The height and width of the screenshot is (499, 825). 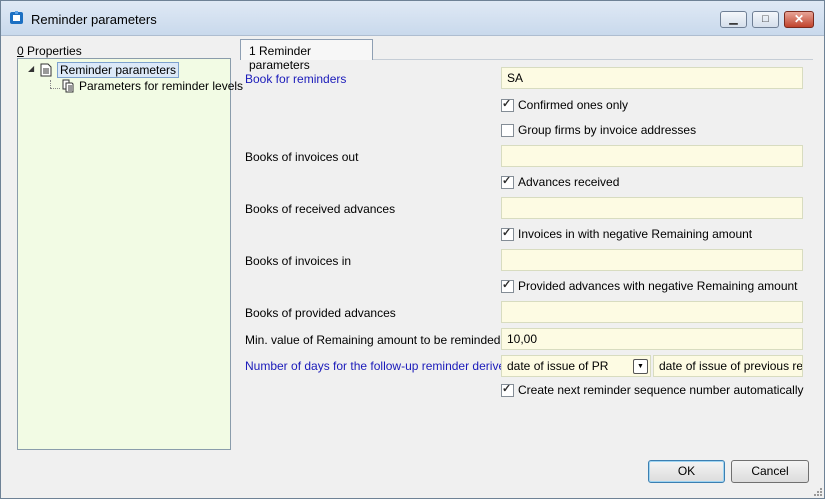 What do you see at coordinates (652, 156) in the screenshot?
I see `books-invoices-out-input` at bounding box center [652, 156].